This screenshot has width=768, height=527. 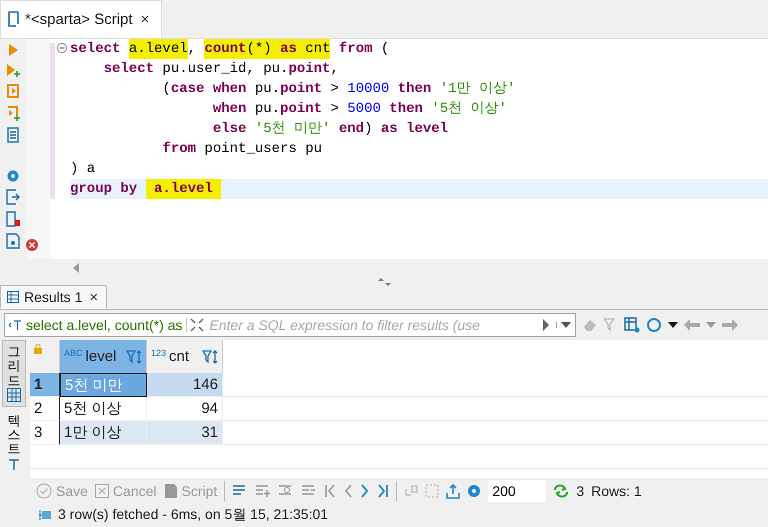 I want to click on cross-box-icon, so click(x=101, y=491).